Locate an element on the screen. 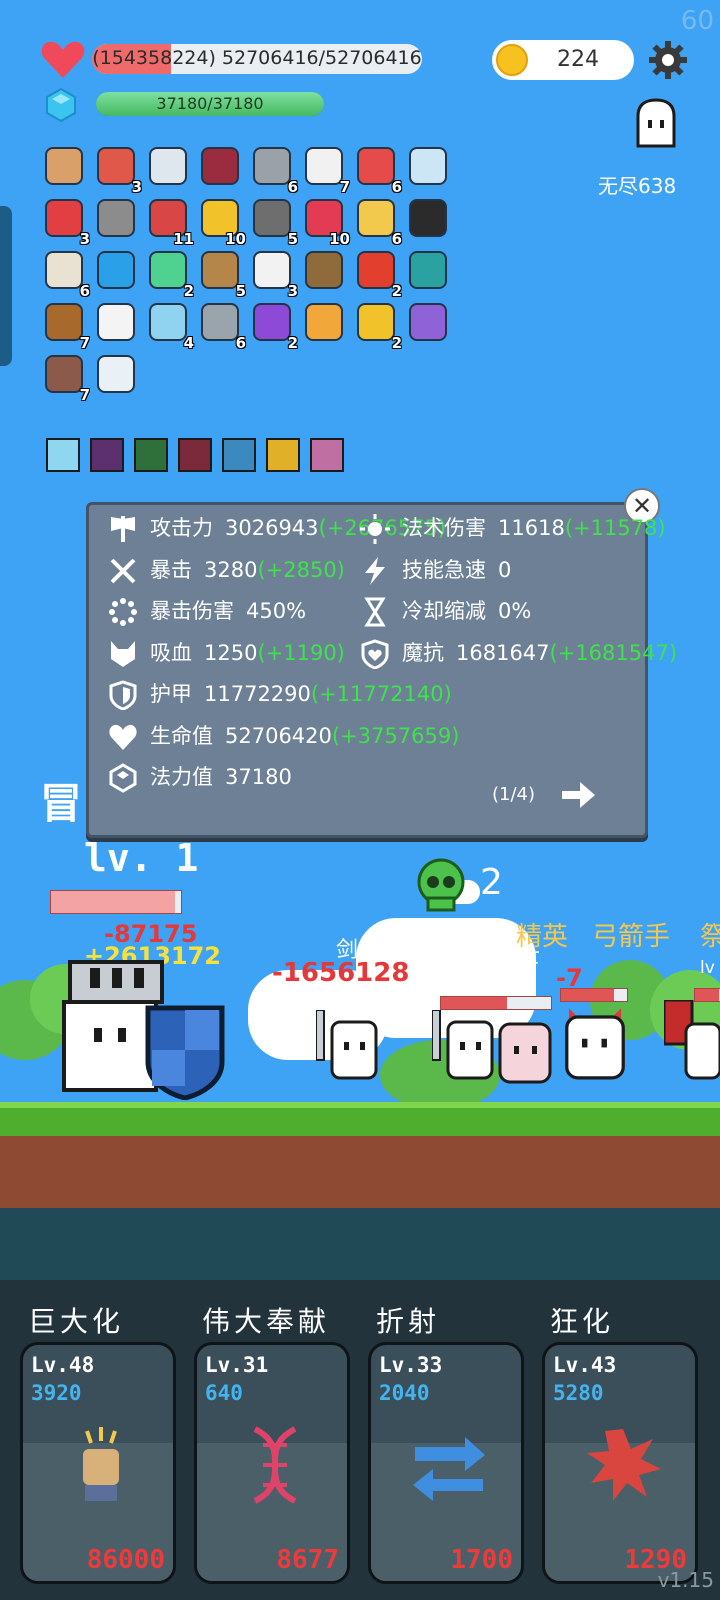 This screenshot has width=720, height=1600. coconut-icon is located at coordinates (64, 270).